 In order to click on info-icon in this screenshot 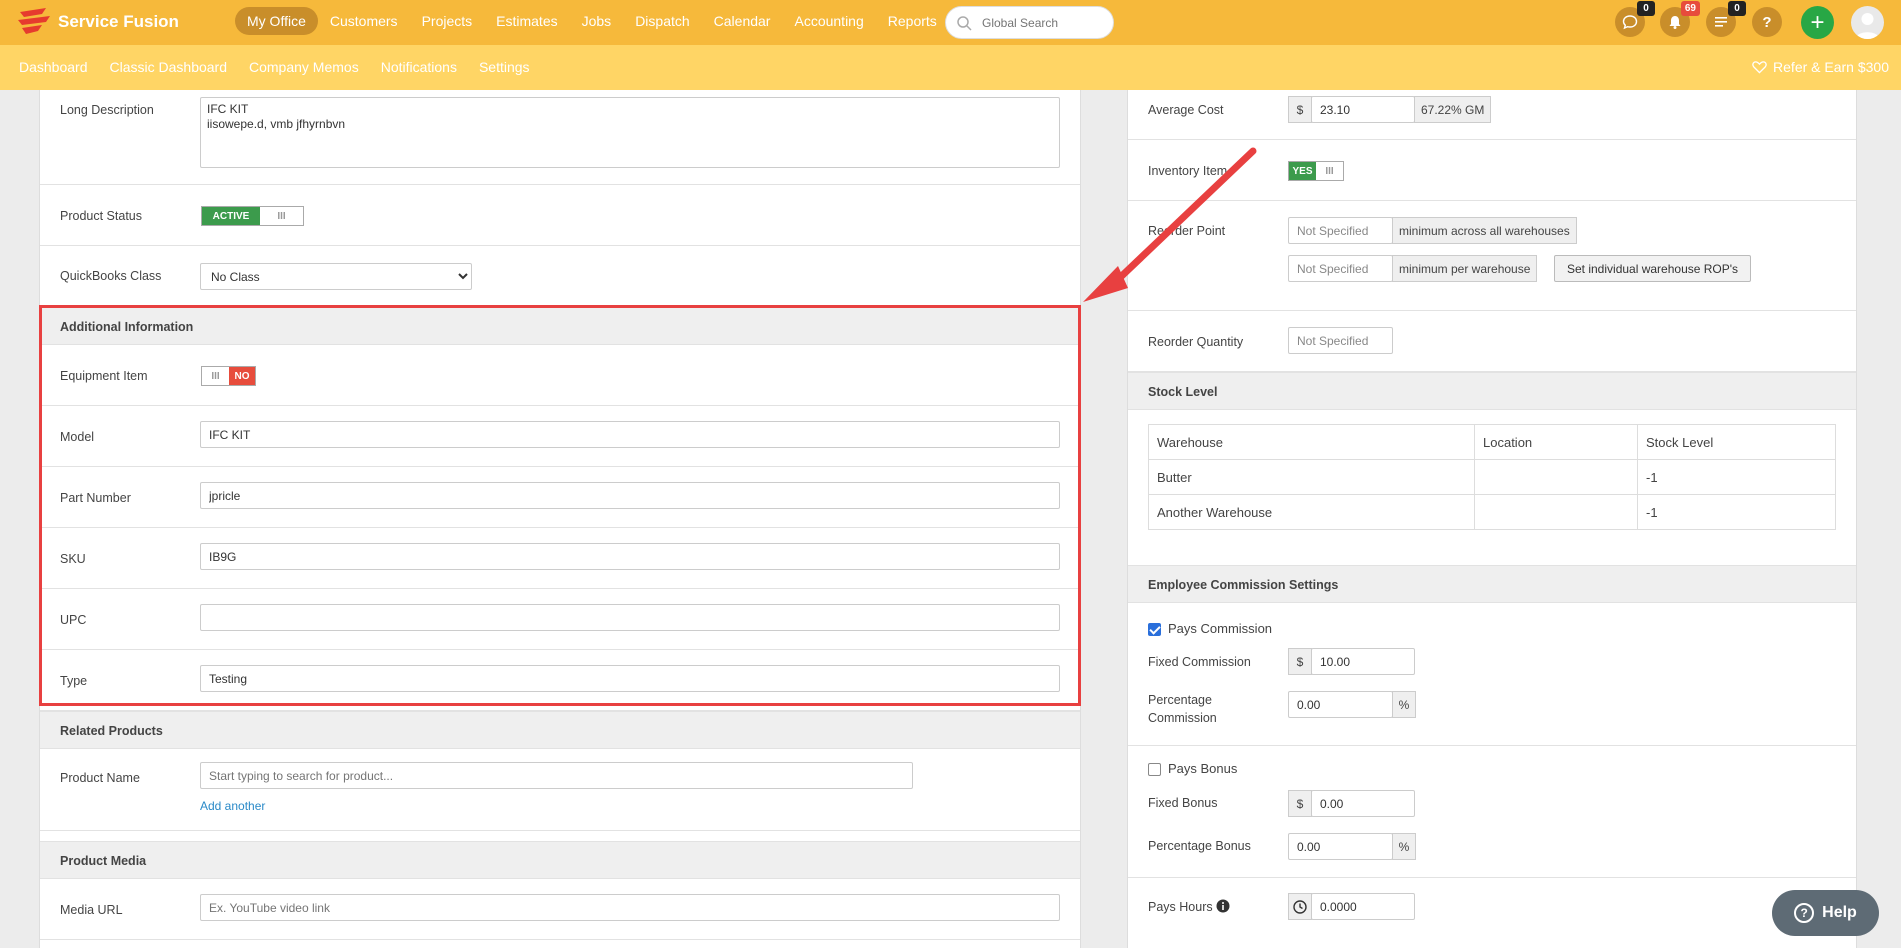, I will do `click(1223, 906)`.